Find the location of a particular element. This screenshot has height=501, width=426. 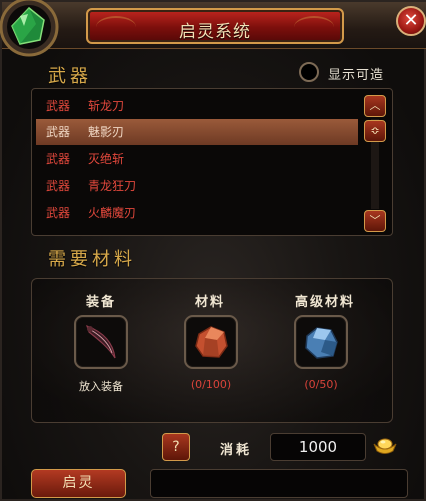

show-craftable-checkbox is located at coordinates (309, 72).